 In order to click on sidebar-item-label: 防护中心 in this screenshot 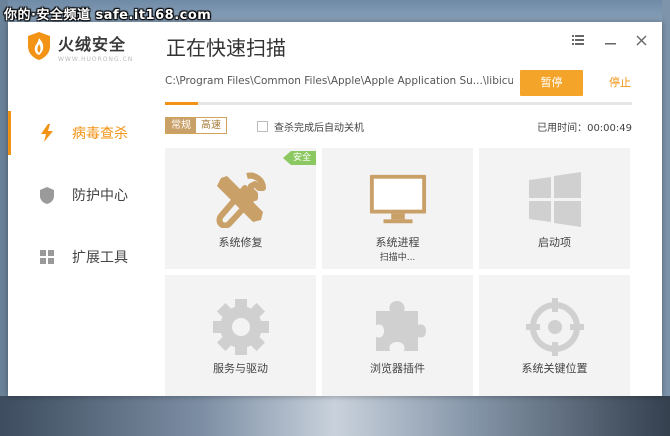, I will do `click(100, 196)`.